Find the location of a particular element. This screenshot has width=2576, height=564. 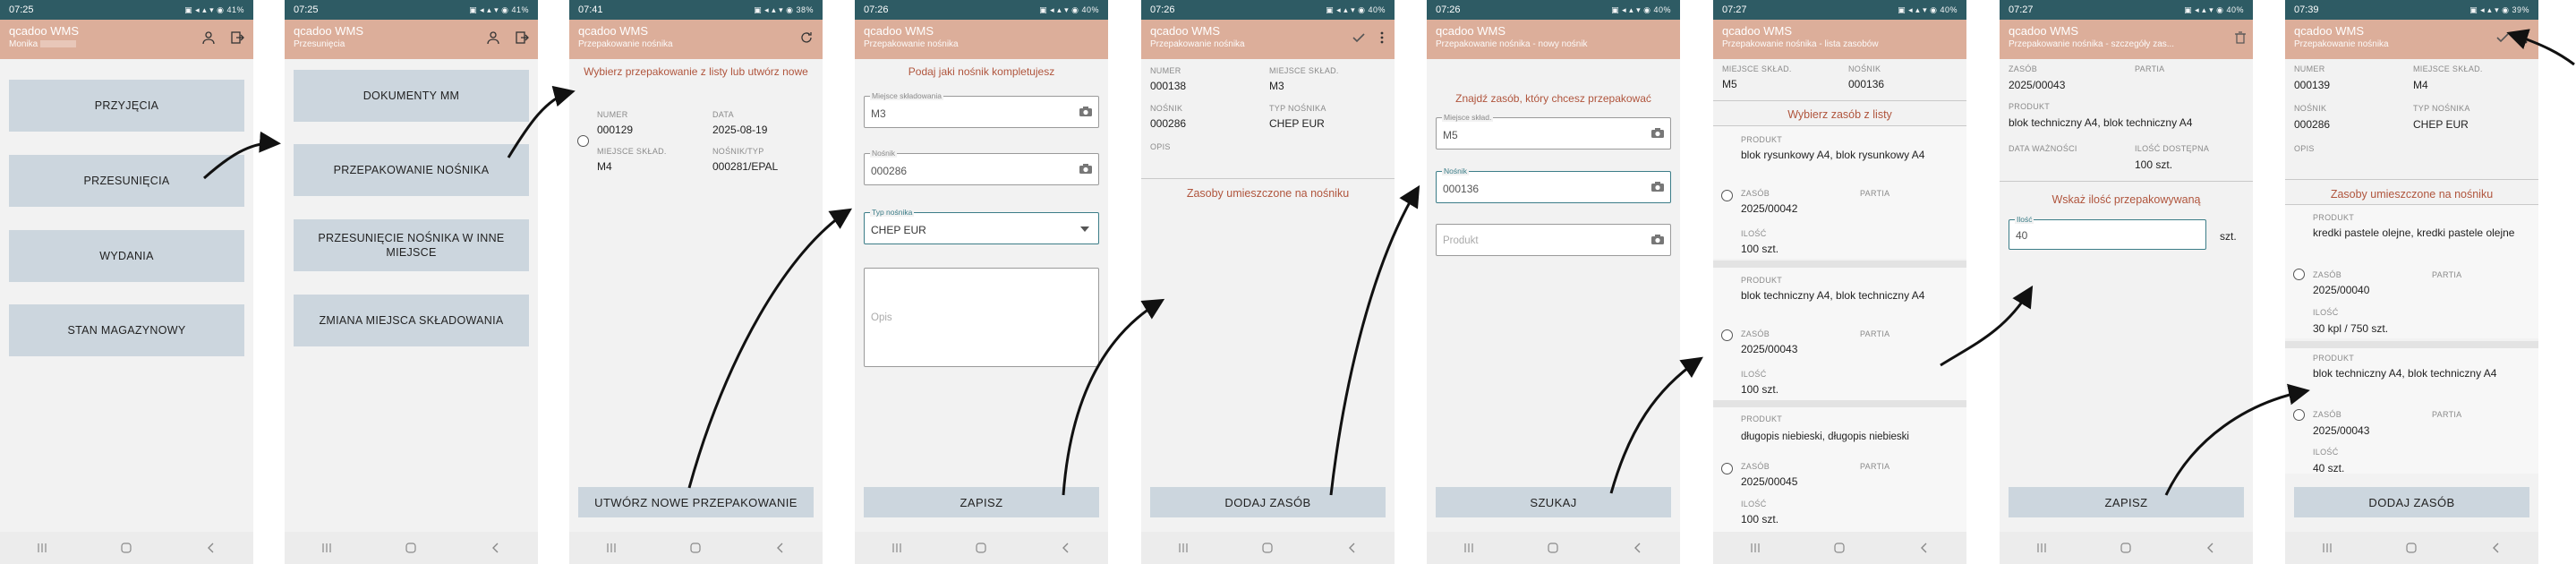

chevron-down-icon is located at coordinates (1084, 229).